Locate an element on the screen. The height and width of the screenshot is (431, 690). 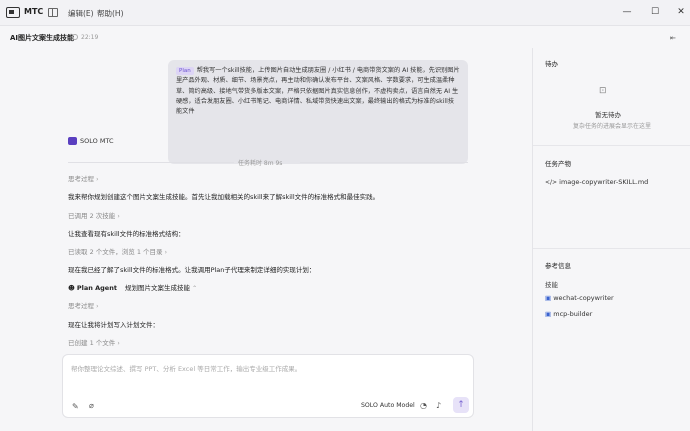
empty-todo-icon: ⊡ is located at coordinates (603, 91).